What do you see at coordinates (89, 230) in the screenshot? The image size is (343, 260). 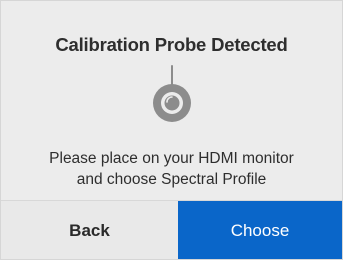 I see `back-button: Back` at bounding box center [89, 230].